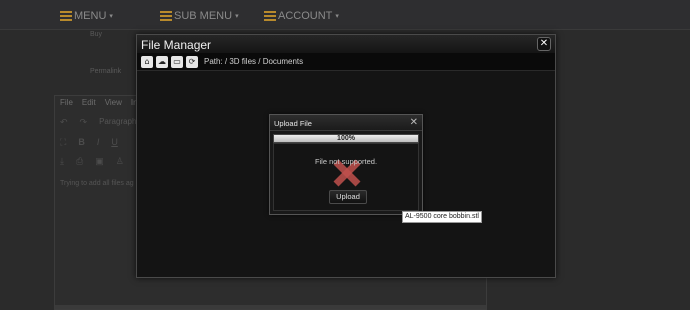 The width and height of the screenshot is (690, 310). Describe the element at coordinates (64, 122) in the screenshot. I see `undo-icon: ↶` at that location.